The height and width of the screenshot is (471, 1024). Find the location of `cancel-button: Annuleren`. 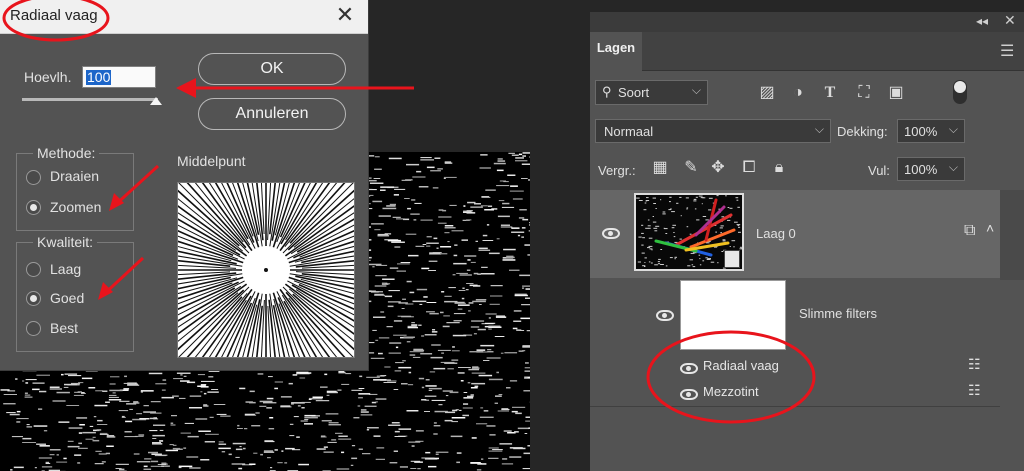

cancel-button: Annuleren is located at coordinates (272, 114).